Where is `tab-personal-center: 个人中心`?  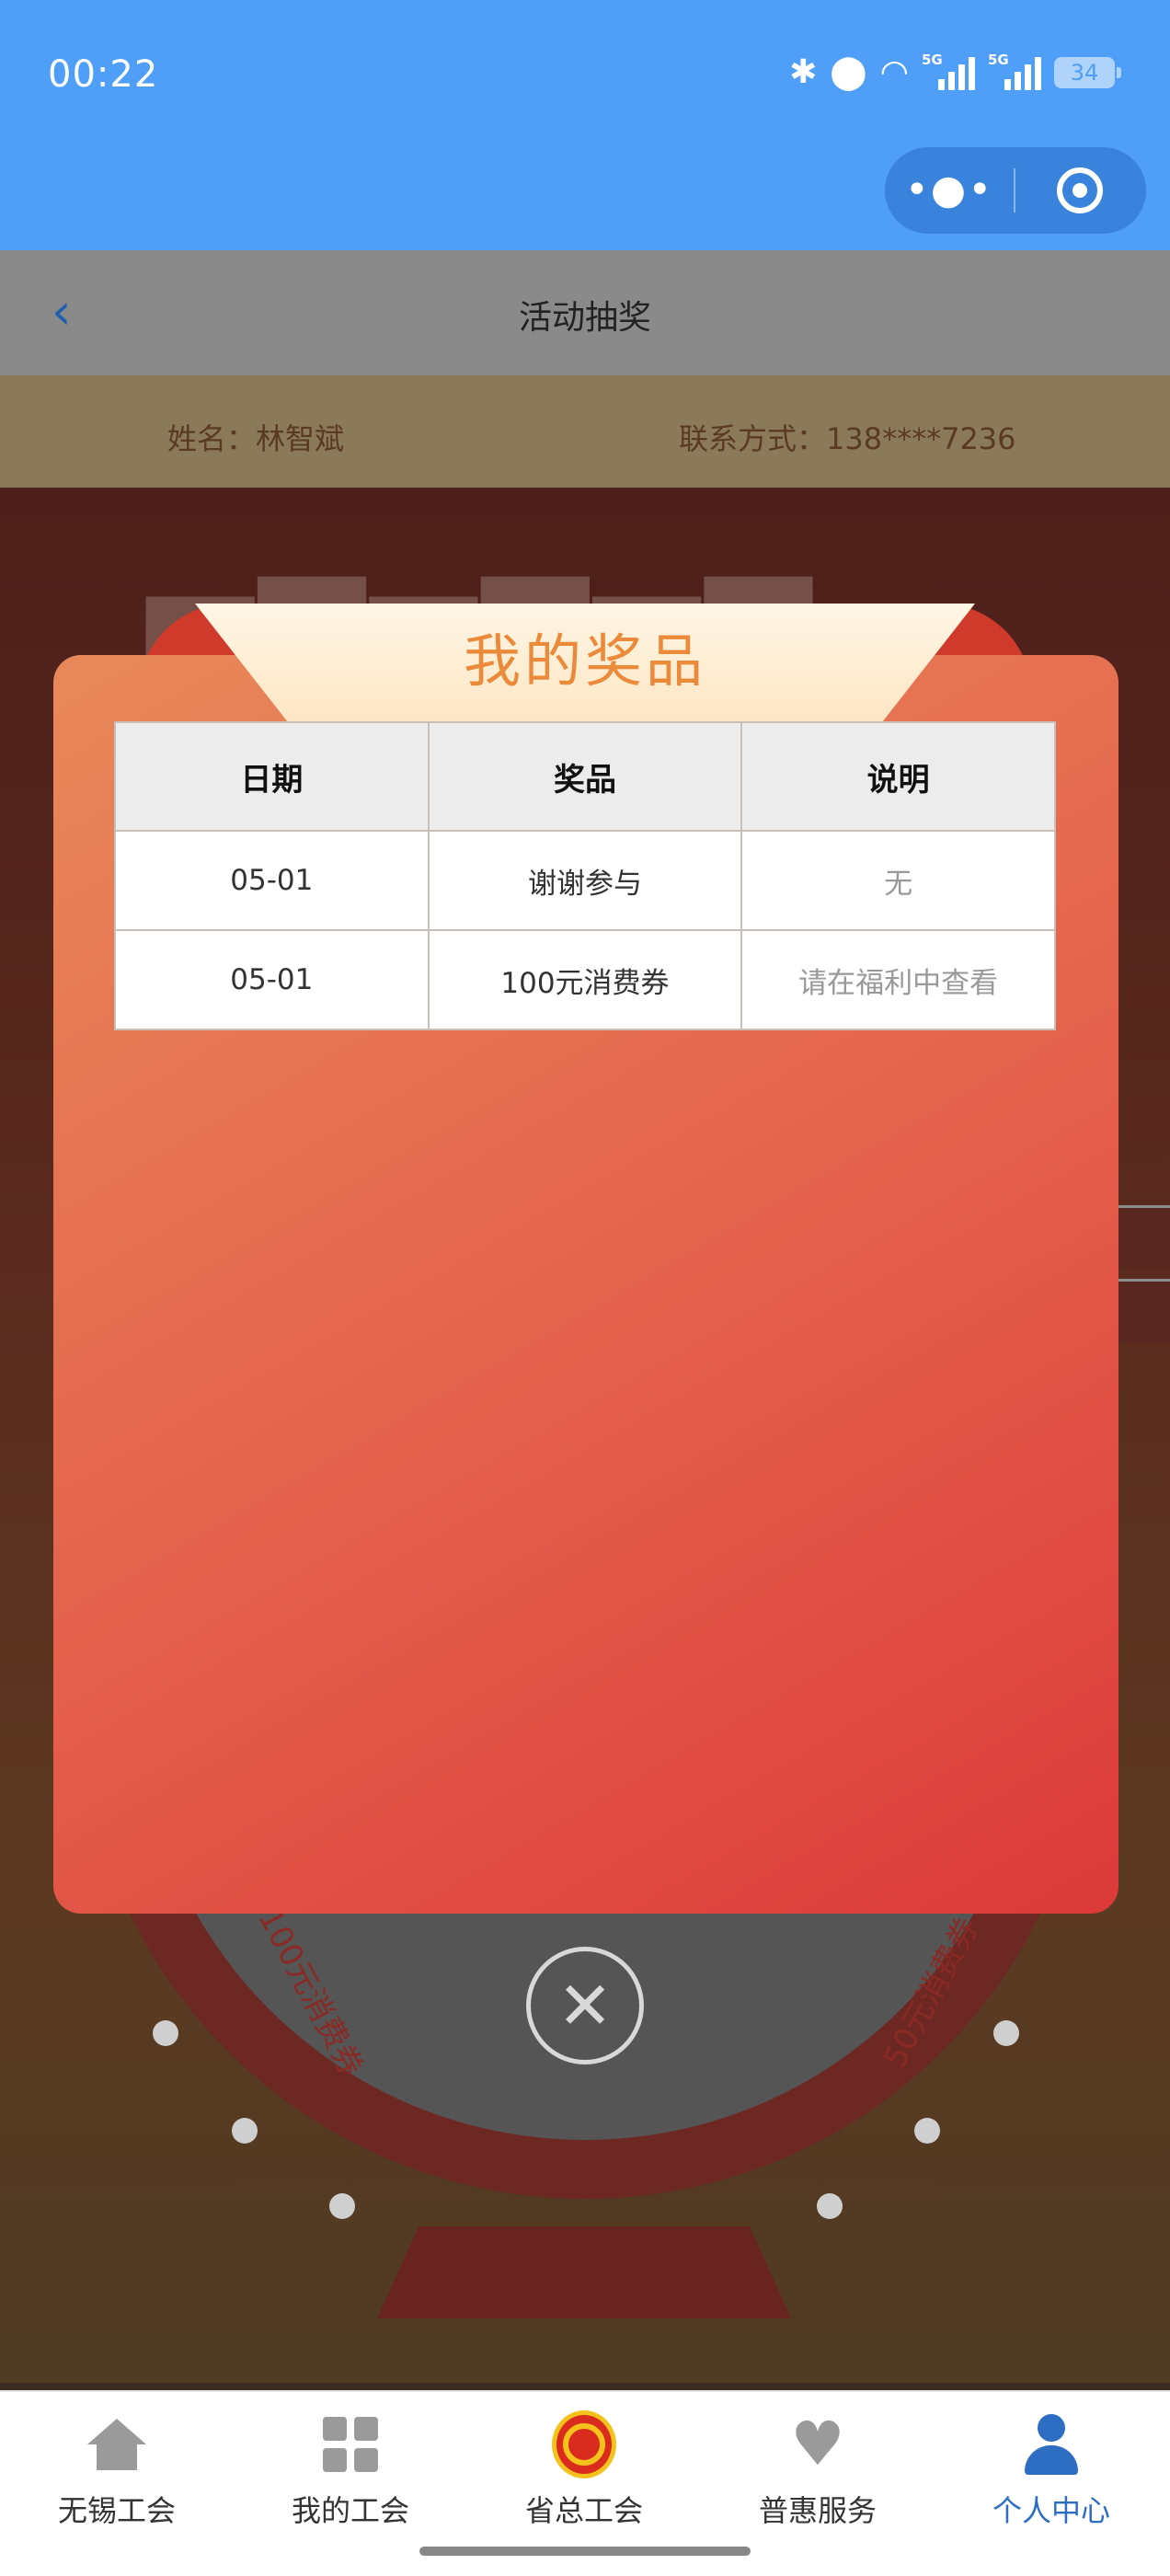 tab-personal-center: 个人中心 is located at coordinates (1051, 2471).